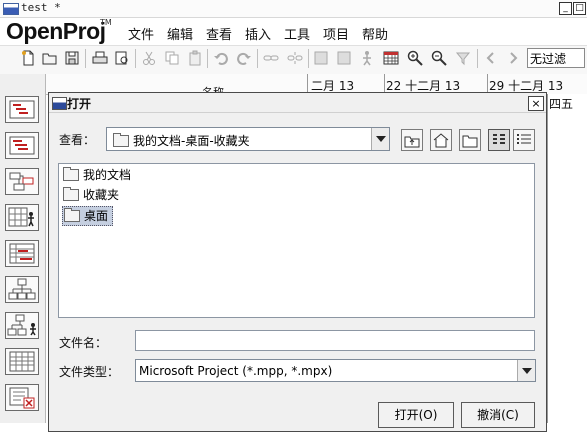 The image size is (587, 432). Describe the element at coordinates (556, 58) in the screenshot. I see `filter-select: 无过滤` at that location.